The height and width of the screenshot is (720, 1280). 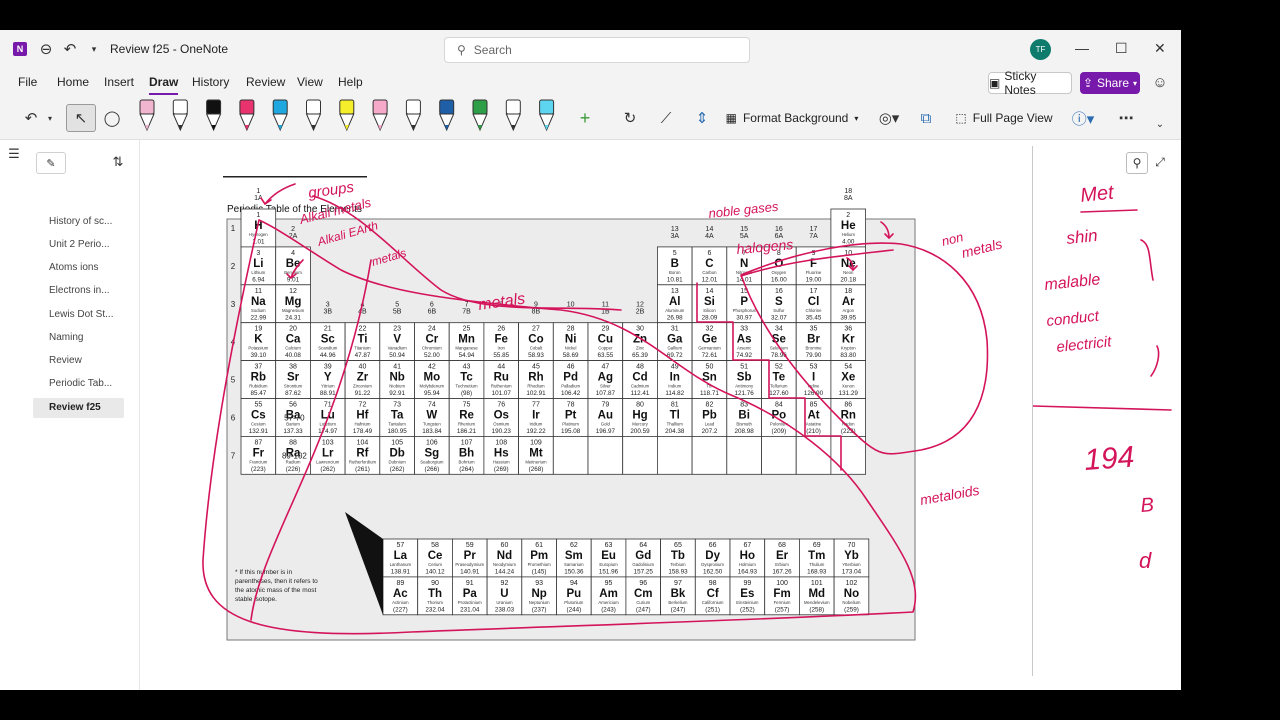 What do you see at coordinates (401, 556) in the screenshot?
I see `element-symbol: La` at bounding box center [401, 556].